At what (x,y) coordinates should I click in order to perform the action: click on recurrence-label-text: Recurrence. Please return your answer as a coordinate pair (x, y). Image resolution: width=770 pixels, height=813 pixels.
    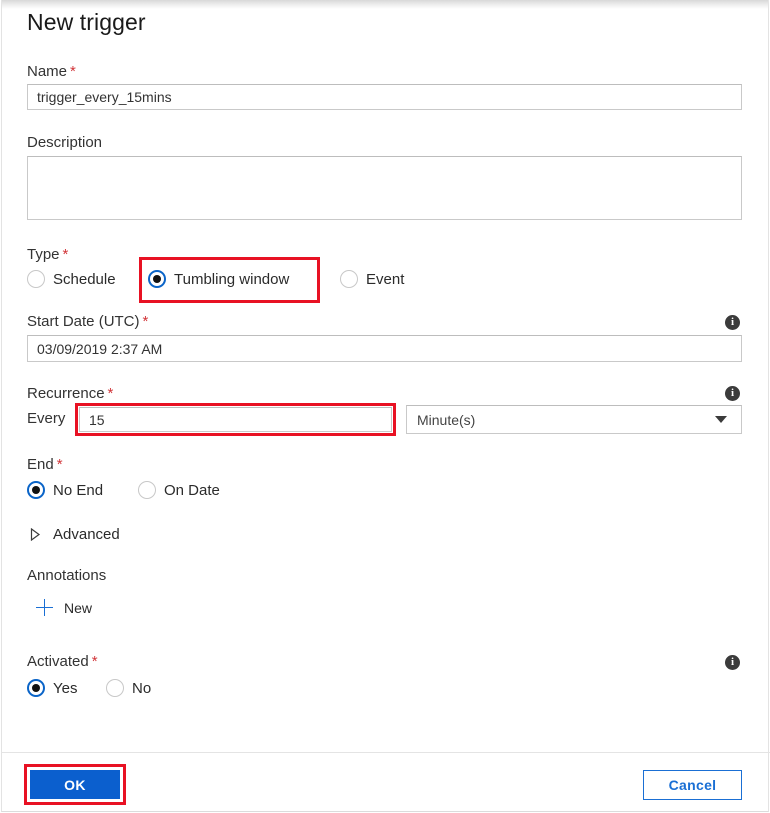
    Looking at the image, I should click on (66, 393).